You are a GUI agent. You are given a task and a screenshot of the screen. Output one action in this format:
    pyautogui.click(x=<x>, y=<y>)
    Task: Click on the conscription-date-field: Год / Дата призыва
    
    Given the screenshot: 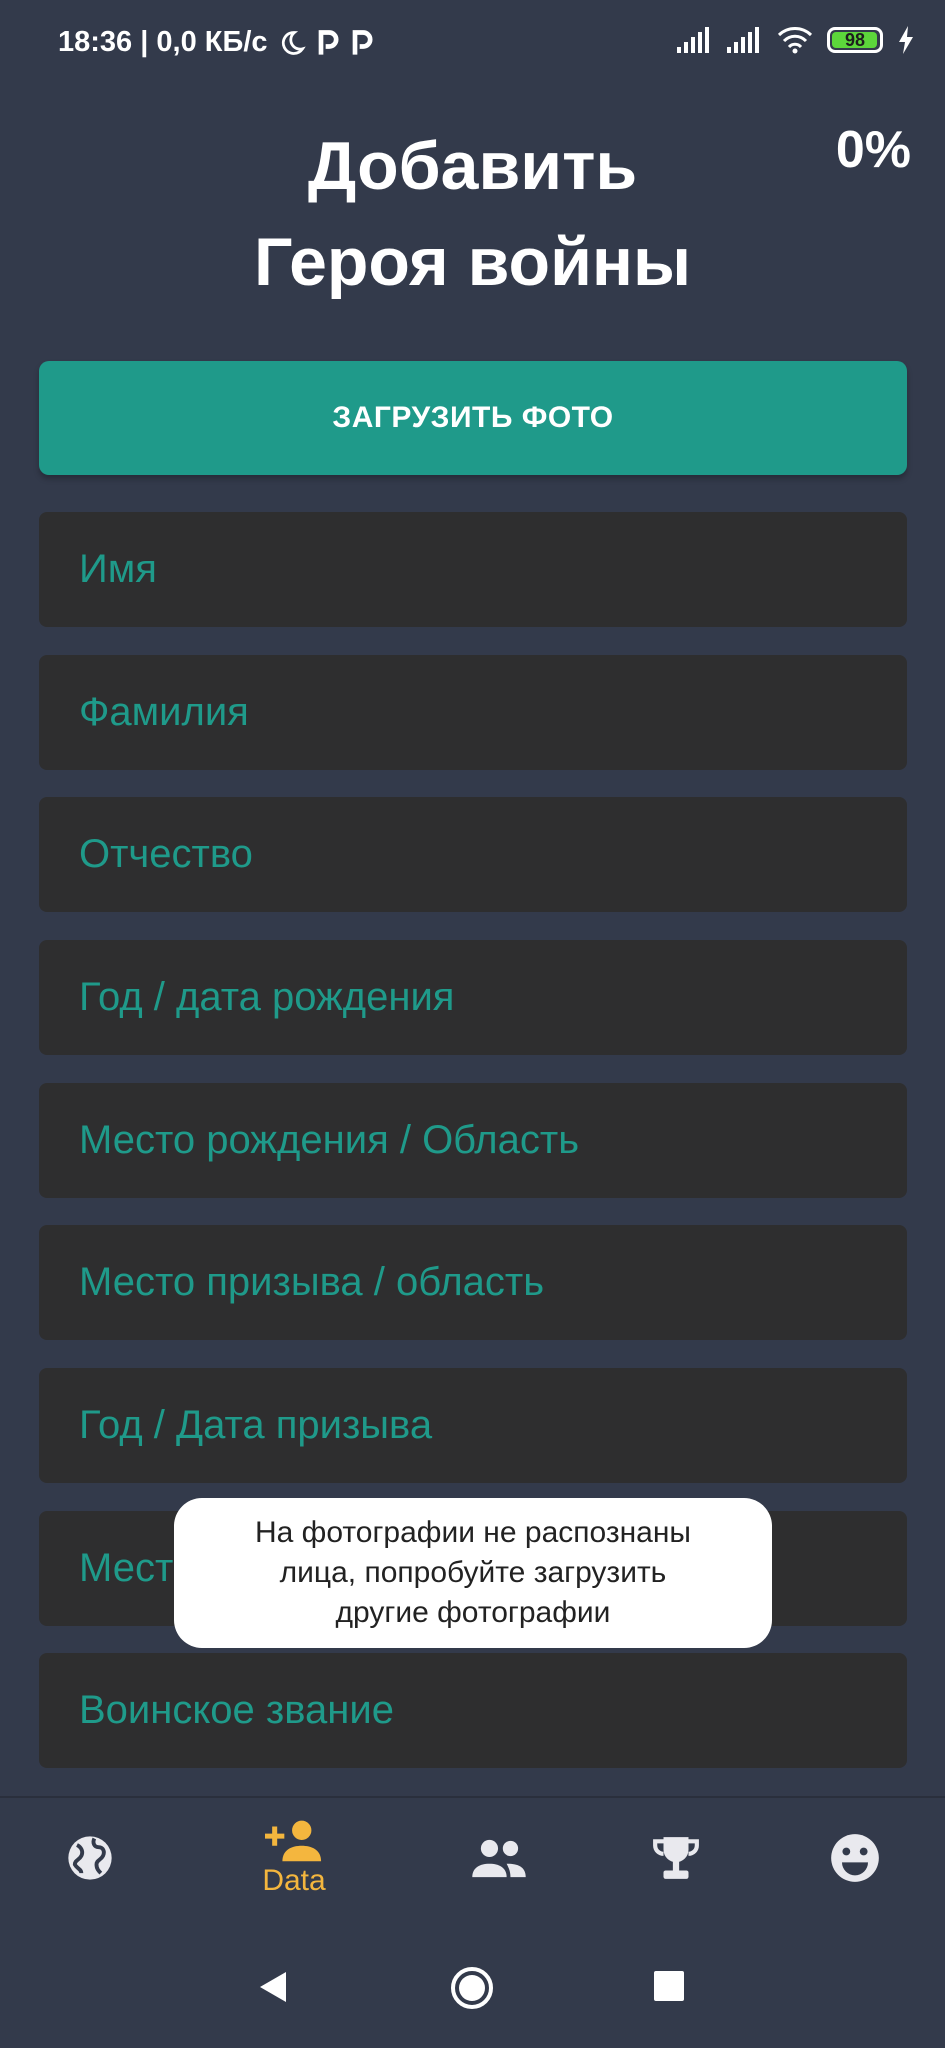 What is the action you would take?
    pyautogui.click(x=473, y=1425)
    